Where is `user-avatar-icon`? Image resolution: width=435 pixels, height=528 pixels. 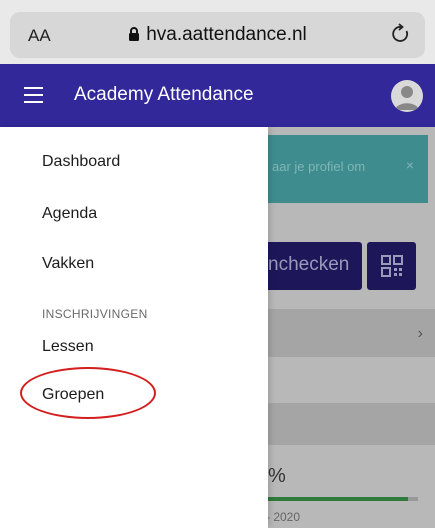 user-avatar-icon is located at coordinates (407, 96).